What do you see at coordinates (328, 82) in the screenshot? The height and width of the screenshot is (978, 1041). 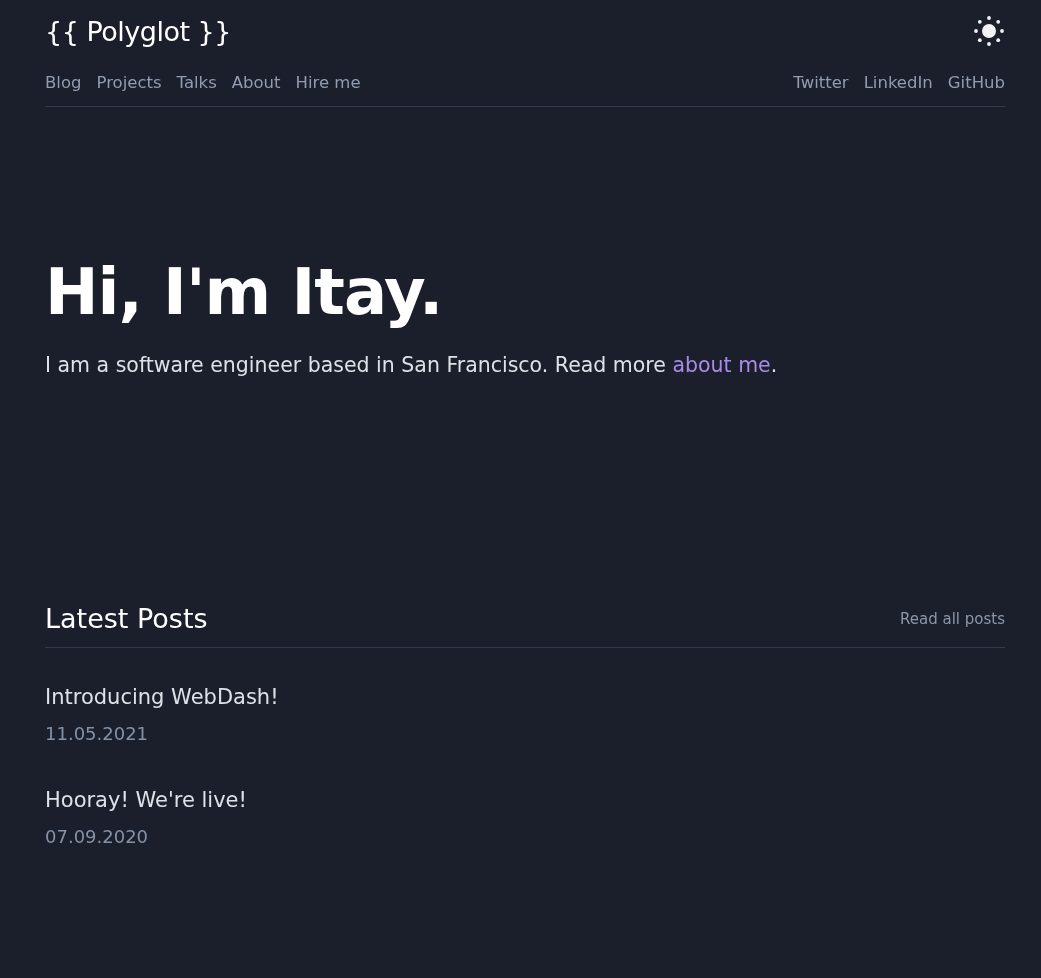 I see `nav-link: Hire me` at bounding box center [328, 82].